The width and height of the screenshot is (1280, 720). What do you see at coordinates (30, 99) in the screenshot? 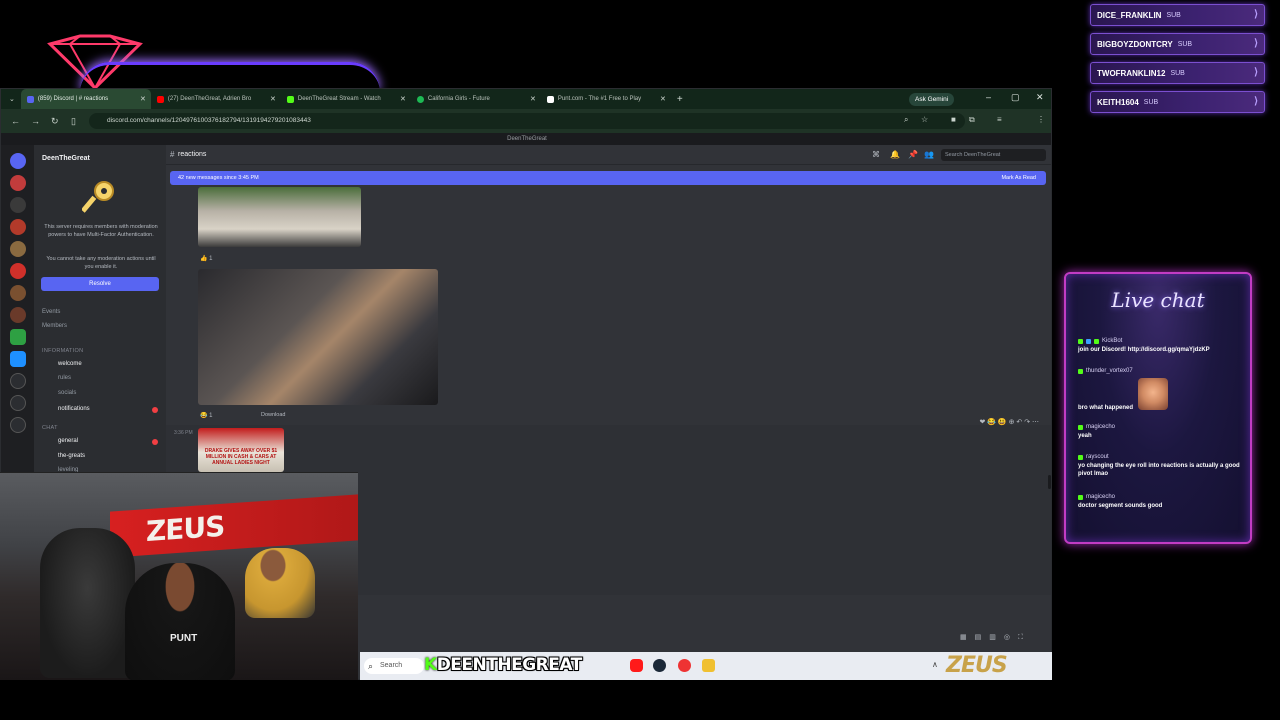
I see `discord-icon` at bounding box center [30, 99].